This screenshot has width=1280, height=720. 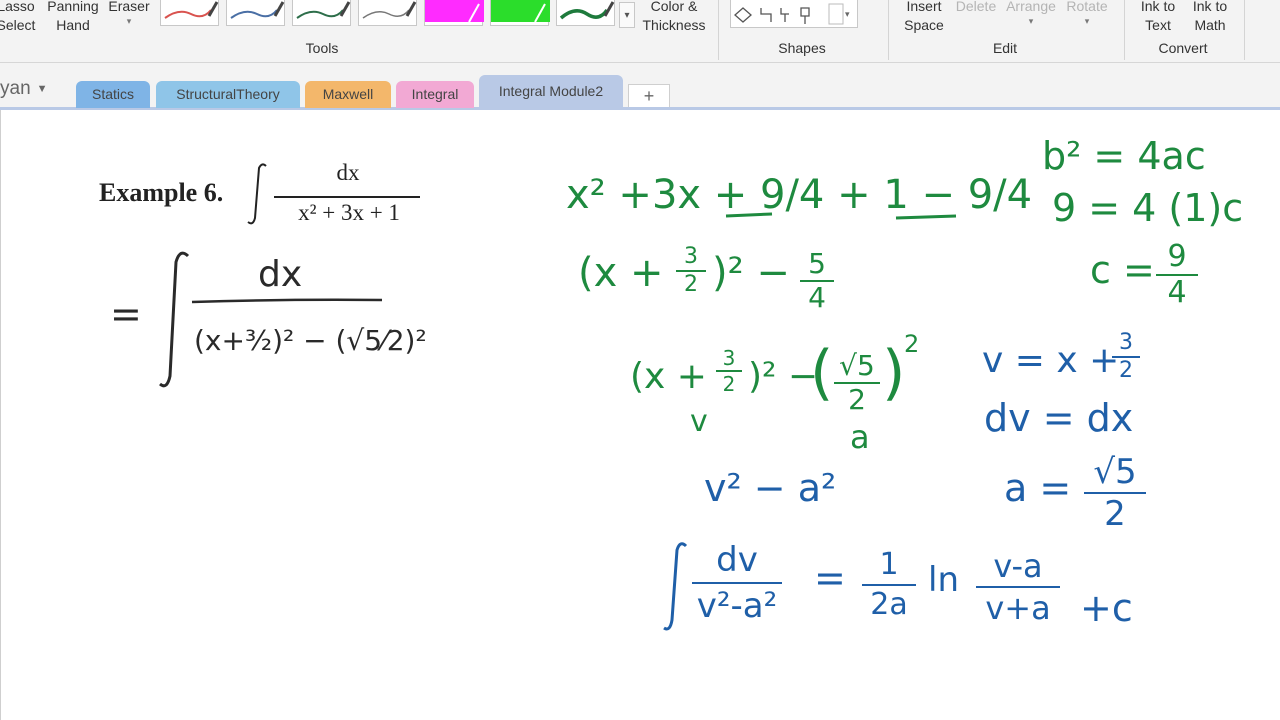 I want to click on green-line2-right: )² −, so click(x=751, y=273).